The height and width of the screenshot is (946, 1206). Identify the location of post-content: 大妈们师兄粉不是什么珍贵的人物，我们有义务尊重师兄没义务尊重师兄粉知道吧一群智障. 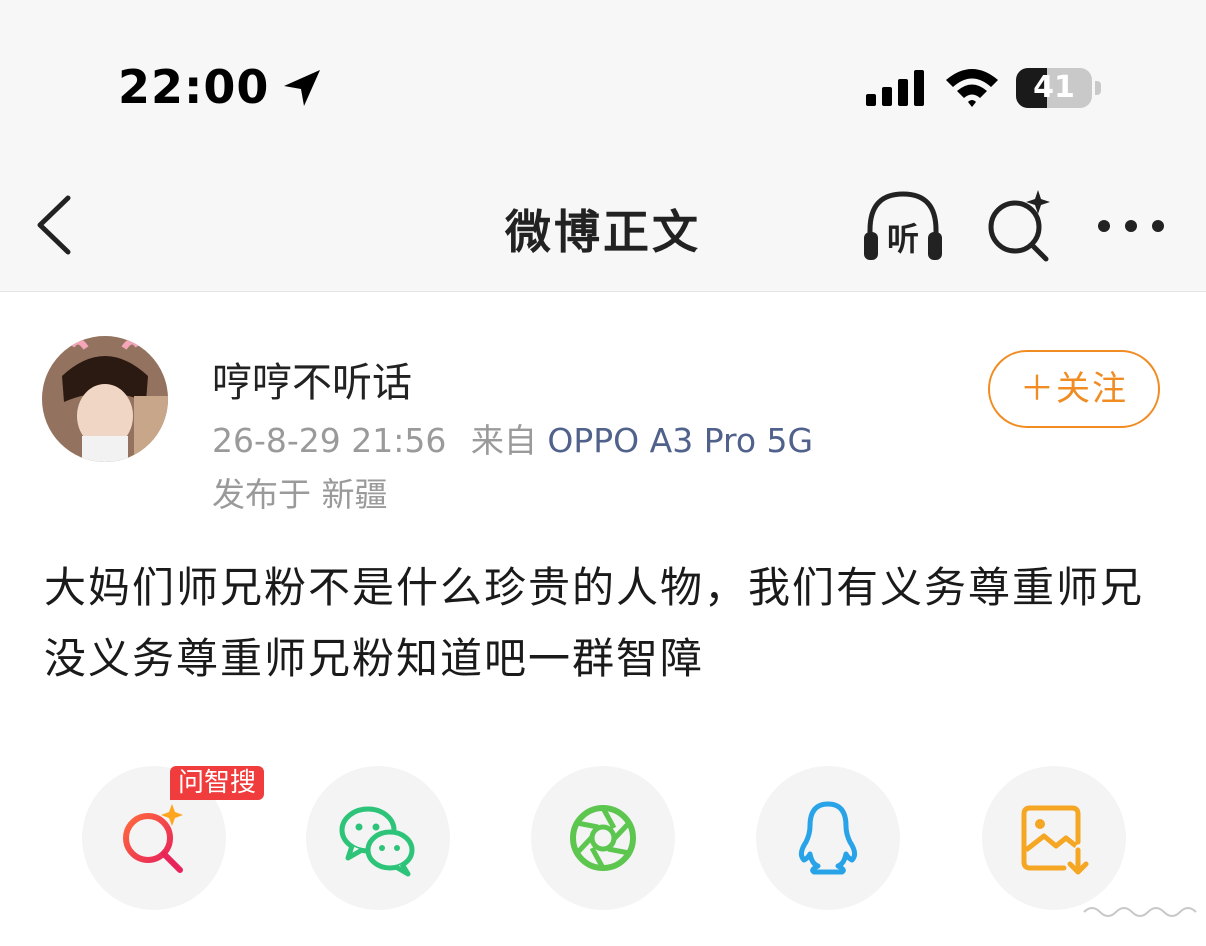
(594, 623).